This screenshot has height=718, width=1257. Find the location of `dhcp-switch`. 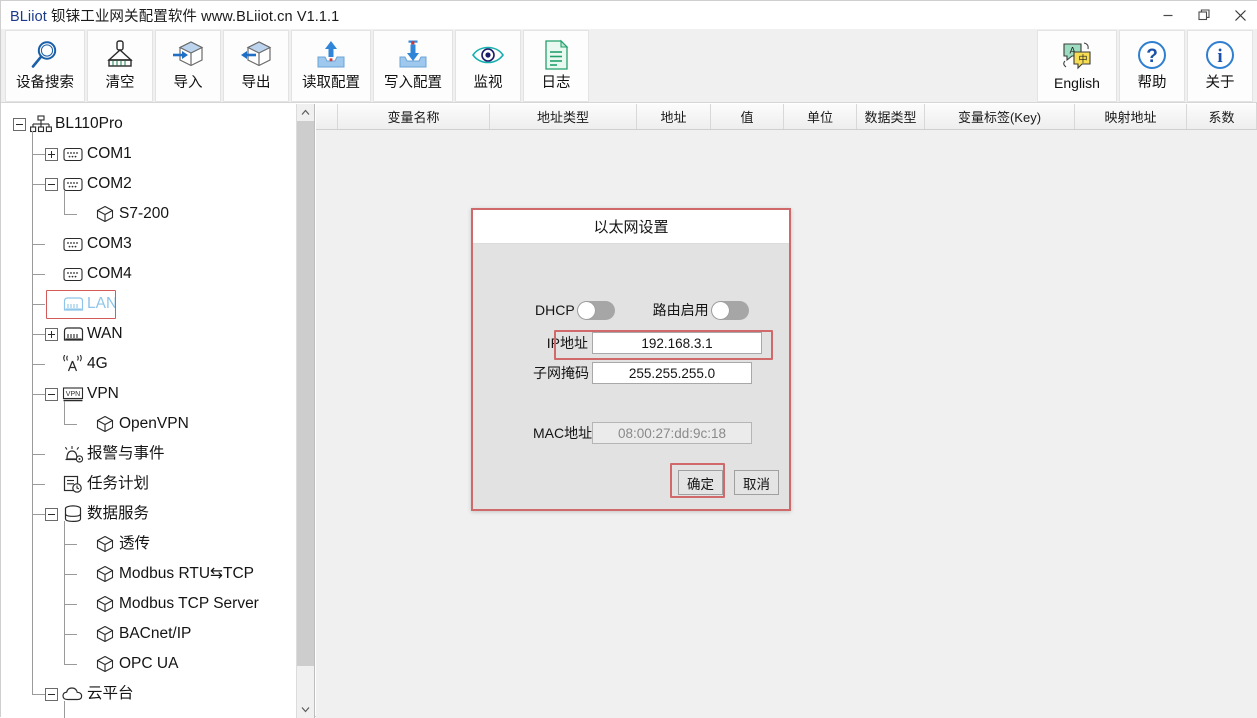

dhcp-switch is located at coordinates (595, 310).